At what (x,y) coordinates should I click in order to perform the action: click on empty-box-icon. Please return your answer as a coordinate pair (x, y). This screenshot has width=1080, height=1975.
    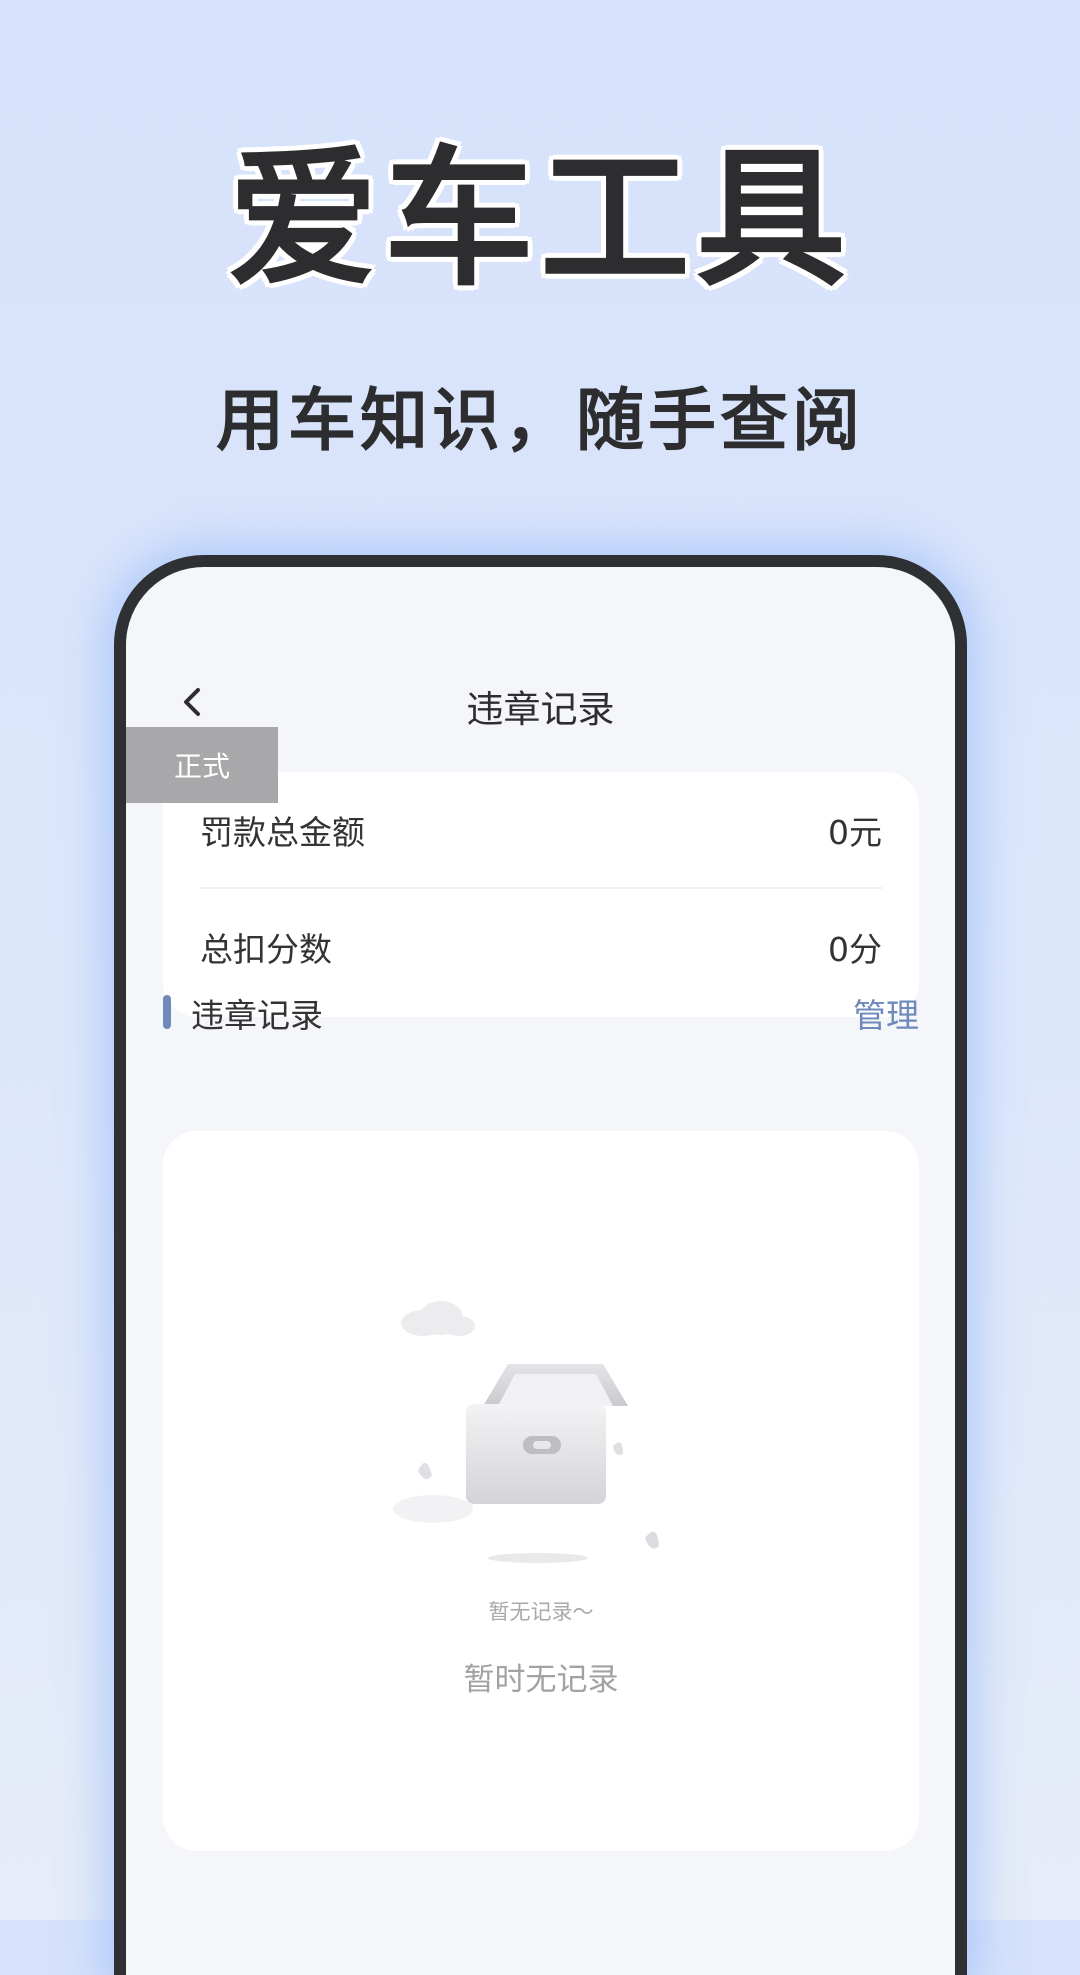
    Looking at the image, I should click on (538, 1441).